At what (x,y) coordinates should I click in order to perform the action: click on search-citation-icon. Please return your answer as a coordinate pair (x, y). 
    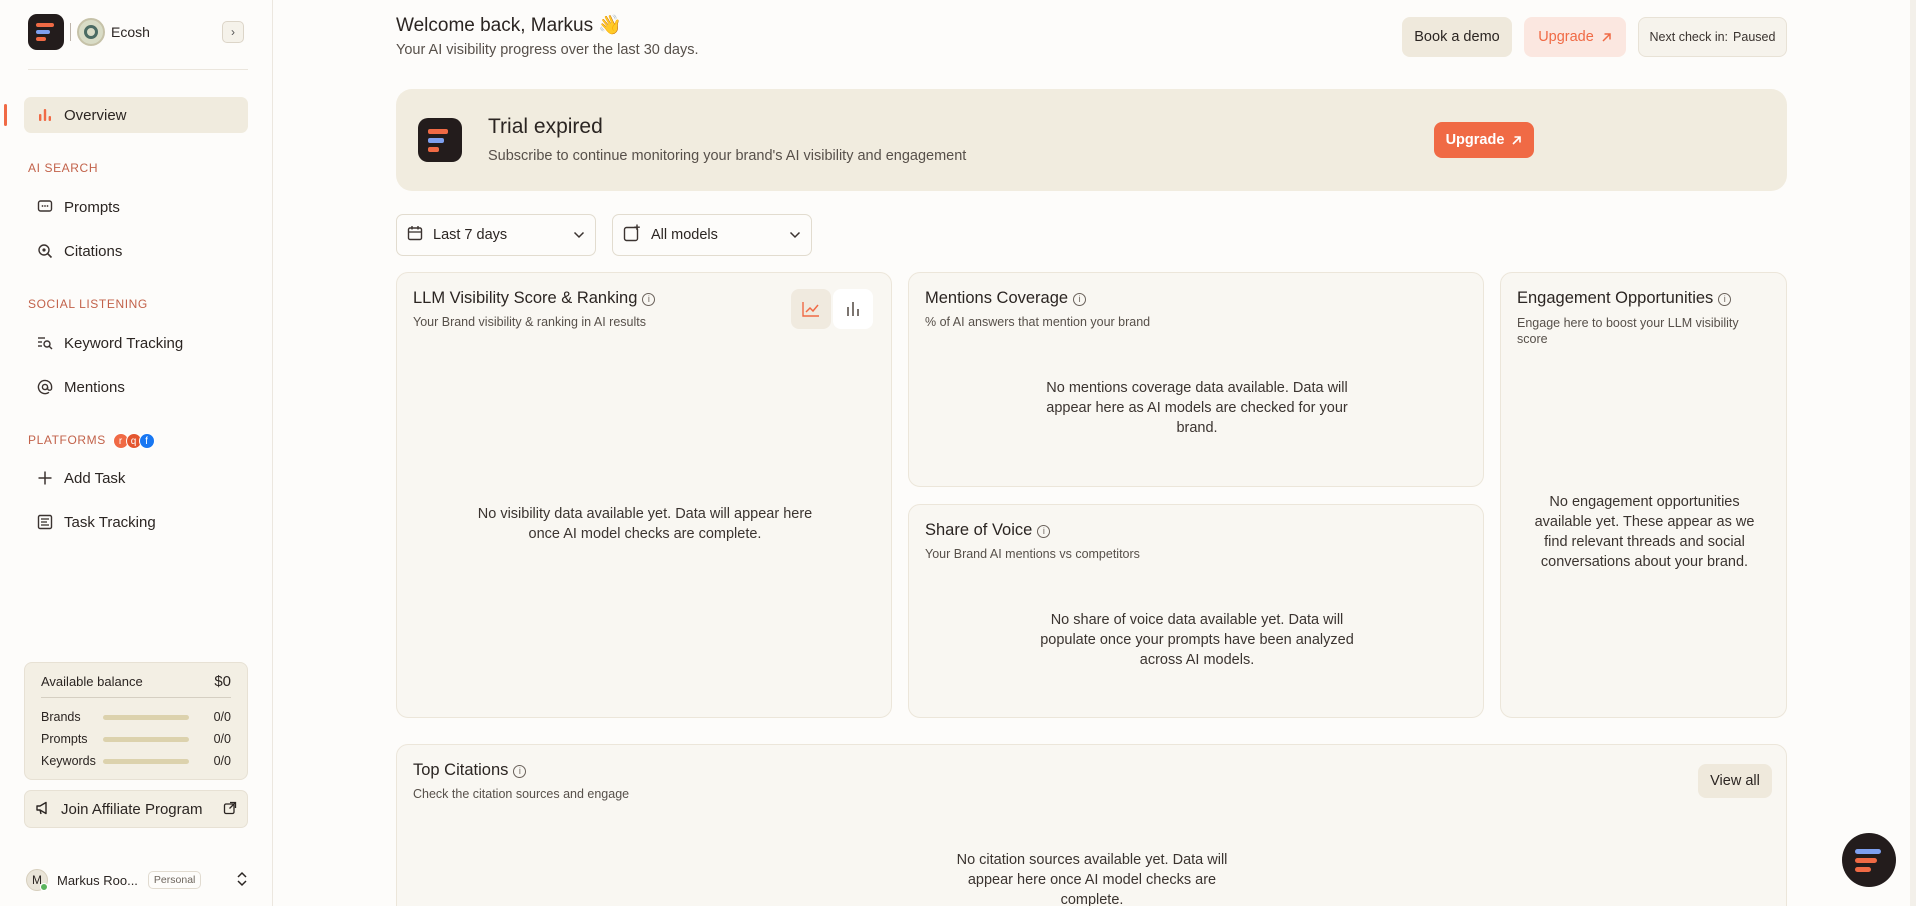
    Looking at the image, I should click on (45, 251).